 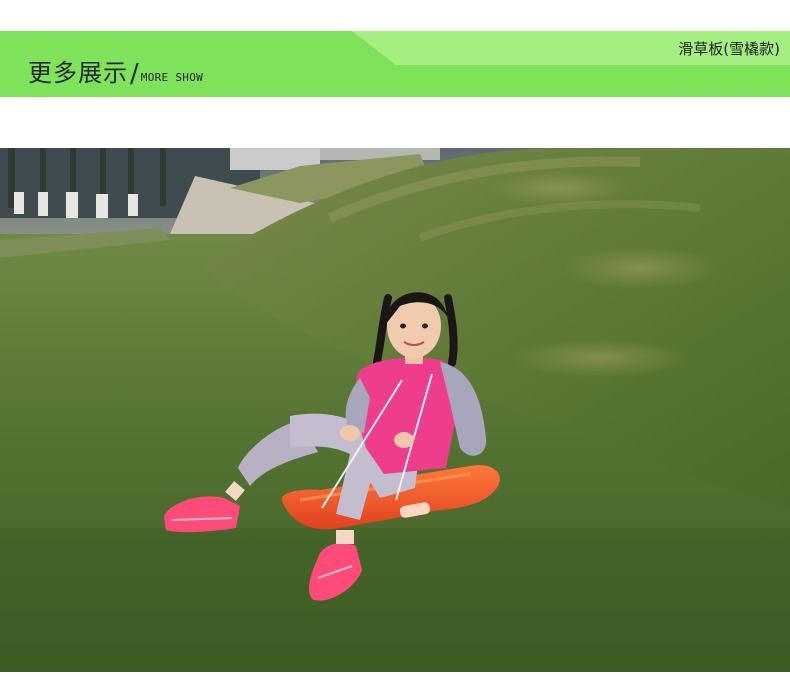 I want to click on product-variant-label: 滑草板(雪橇款), so click(x=729, y=49).